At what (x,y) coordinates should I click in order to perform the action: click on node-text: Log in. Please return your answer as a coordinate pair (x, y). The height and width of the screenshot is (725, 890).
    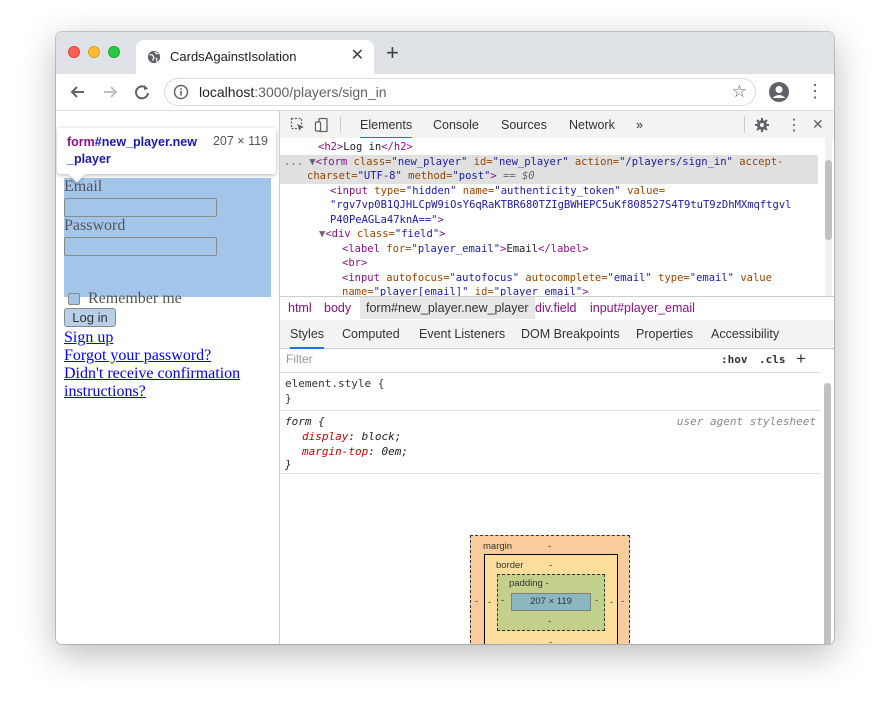
    Looking at the image, I should click on (362, 147).